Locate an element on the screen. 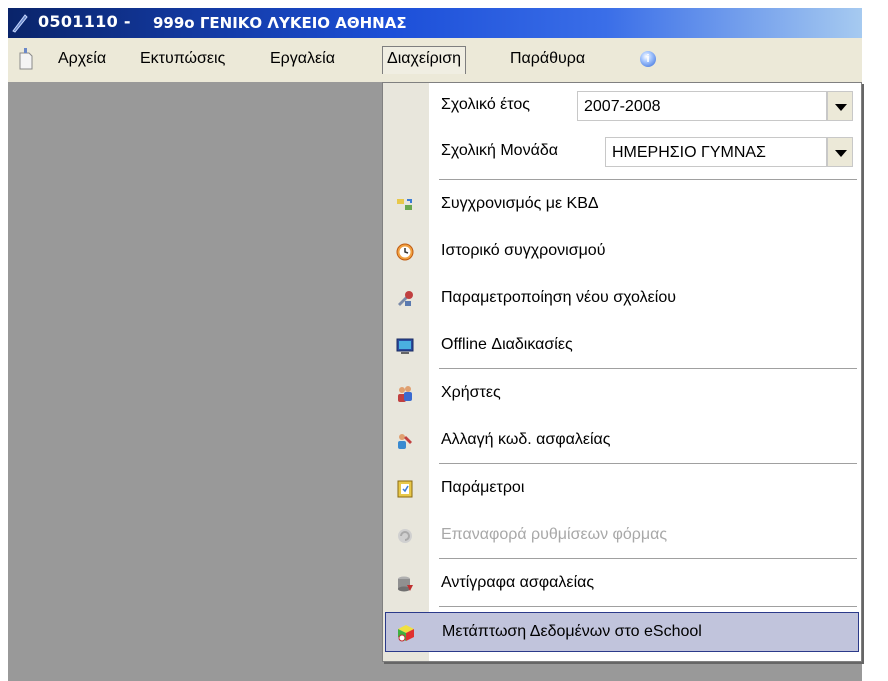 The width and height of the screenshot is (888, 681). menu-item-label: Συγχρονισμός με ΚΒΔ is located at coordinates (520, 203).